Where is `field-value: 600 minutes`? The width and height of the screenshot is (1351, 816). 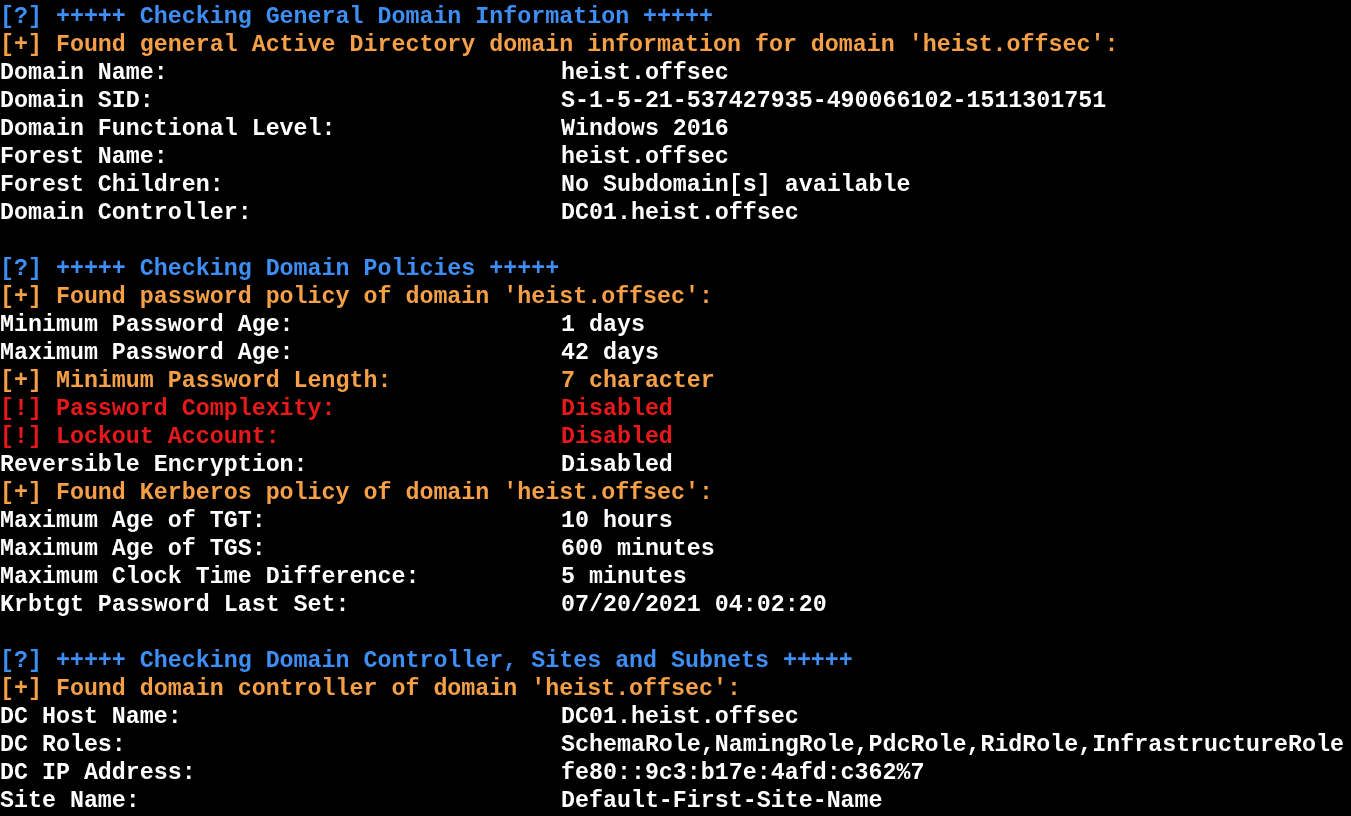
field-value: 600 minutes is located at coordinates (638, 549).